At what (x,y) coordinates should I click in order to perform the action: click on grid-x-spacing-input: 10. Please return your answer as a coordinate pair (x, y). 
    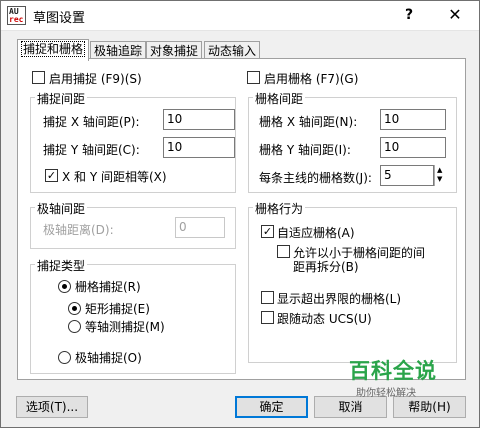
    Looking at the image, I should click on (413, 119).